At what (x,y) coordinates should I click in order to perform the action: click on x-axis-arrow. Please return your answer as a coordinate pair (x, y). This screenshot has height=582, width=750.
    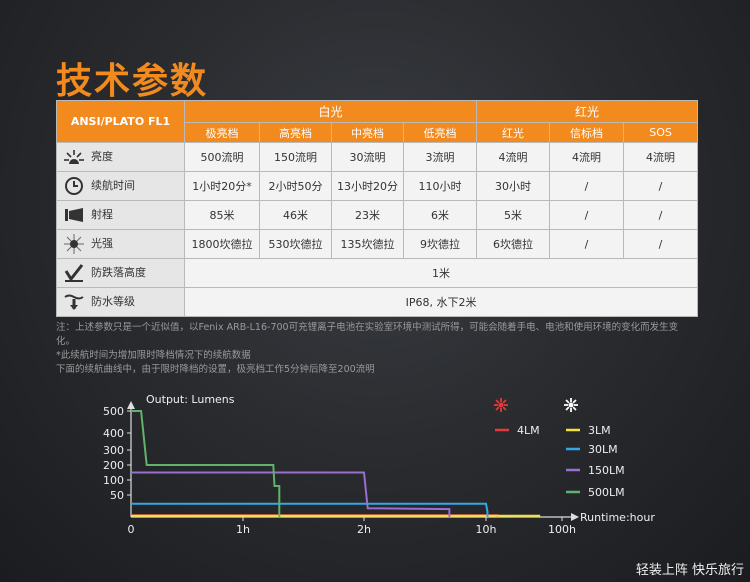
    Looking at the image, I should click on (575, 517).